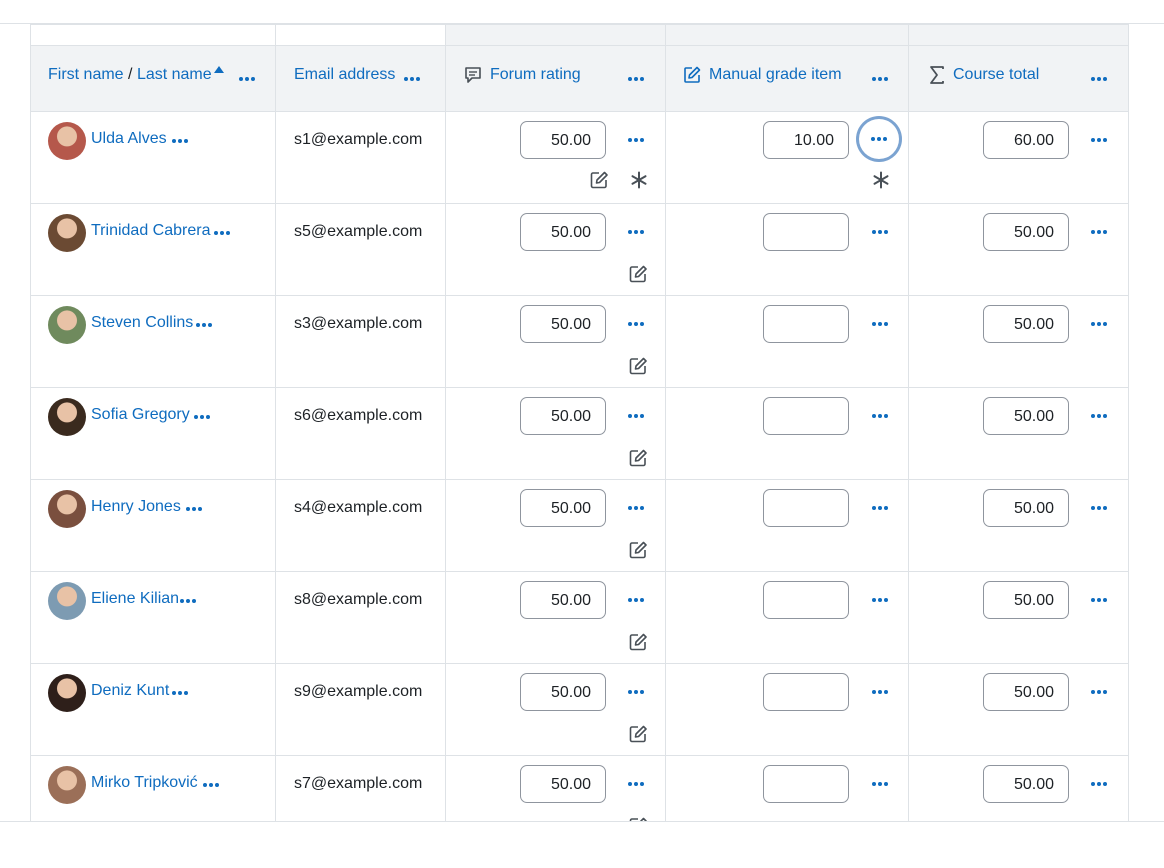  What do you see at coordinates (806, 140) in the screenshot?
I see `manual-grade-input: 10.00` at bounding box center [806, 140].